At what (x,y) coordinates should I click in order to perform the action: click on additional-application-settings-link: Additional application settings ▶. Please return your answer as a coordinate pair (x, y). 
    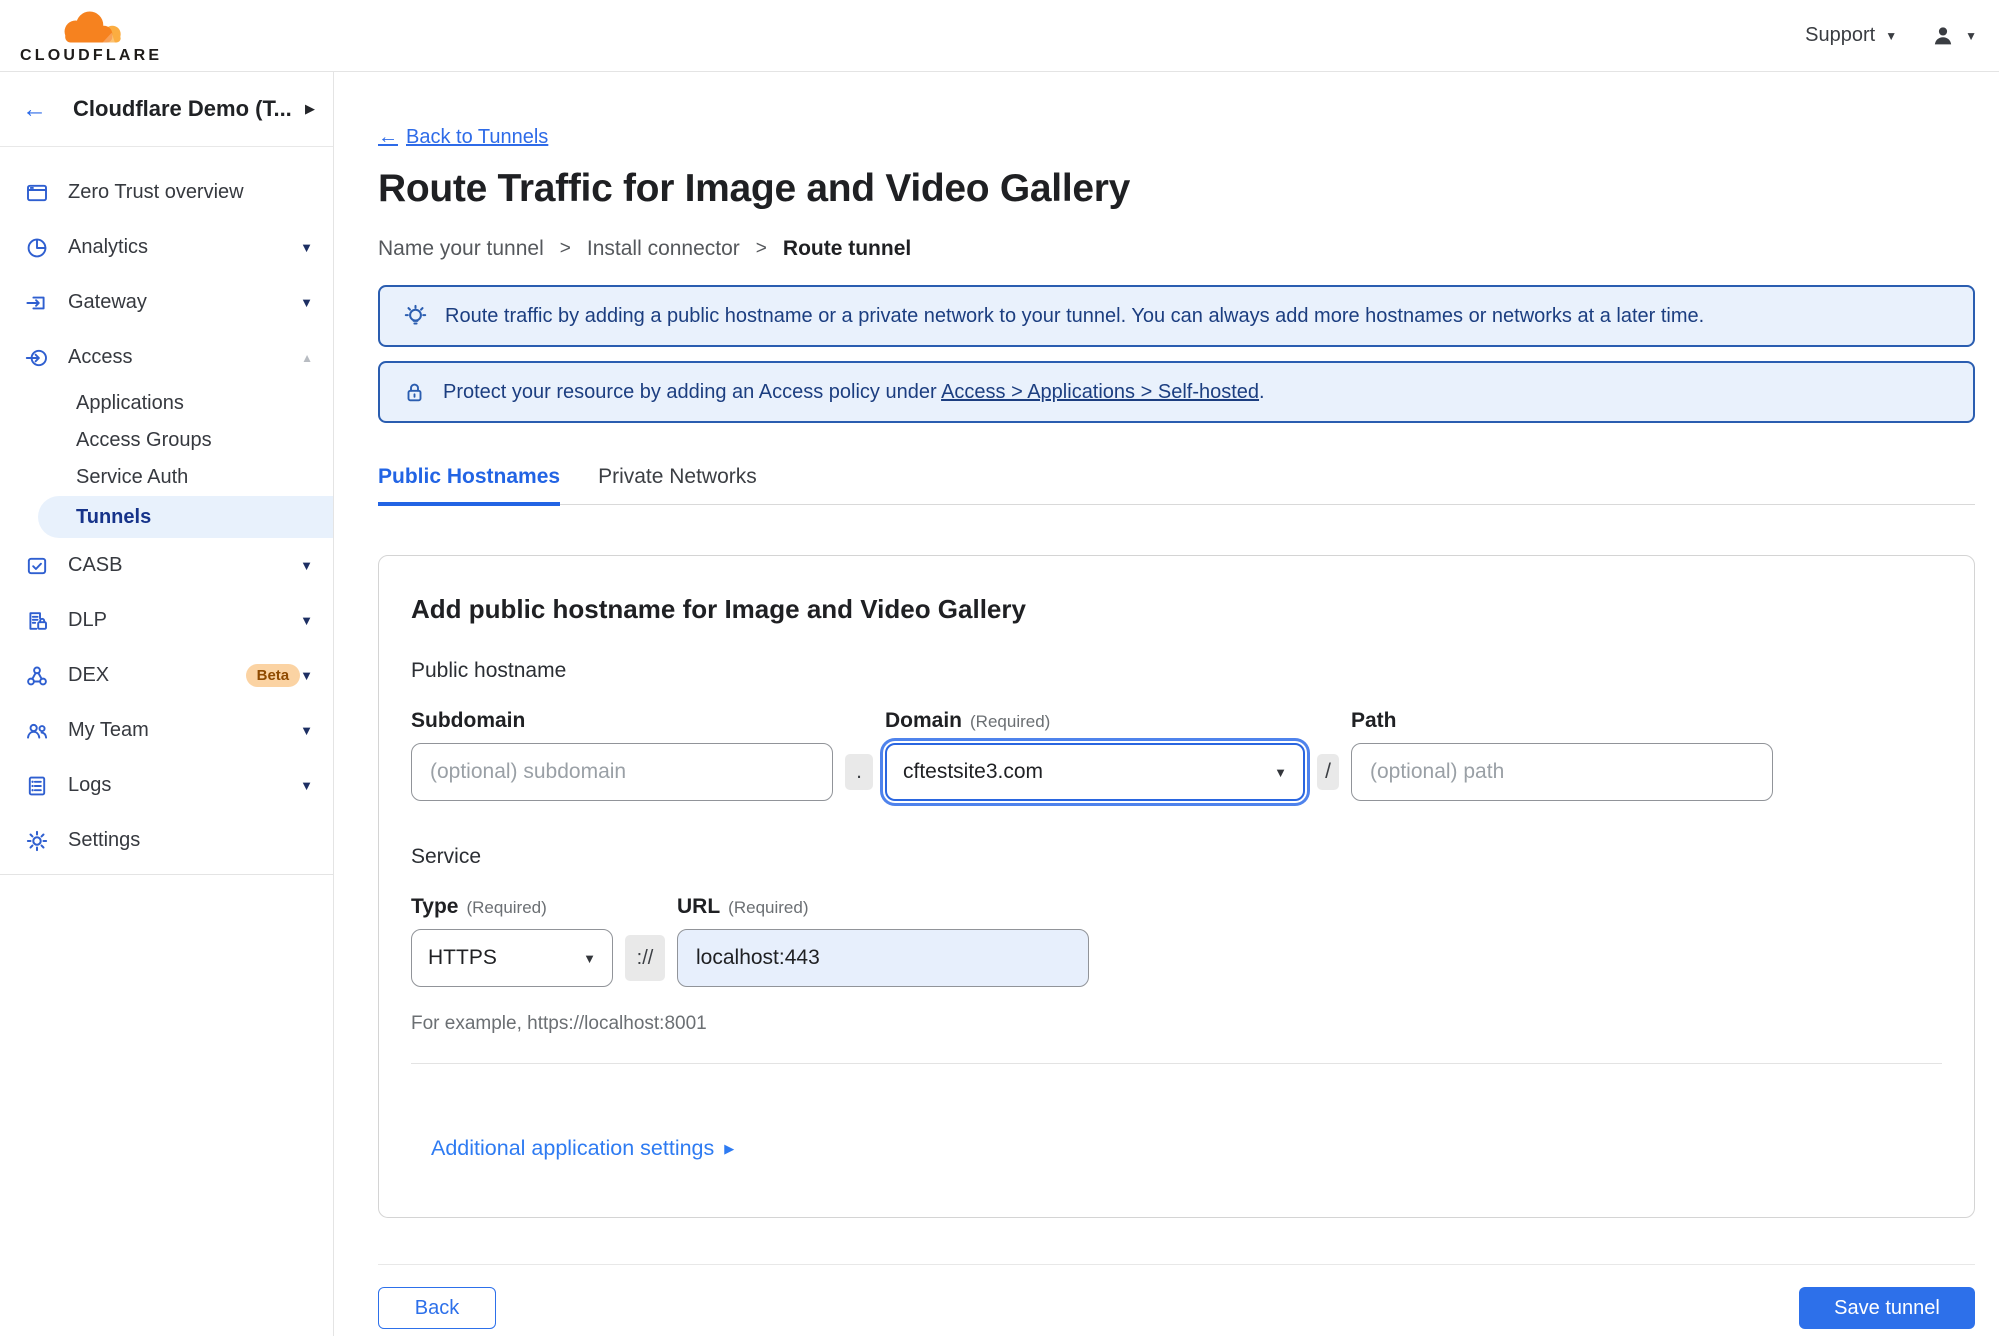
    Looking at the image, I should click on (582, 1148).